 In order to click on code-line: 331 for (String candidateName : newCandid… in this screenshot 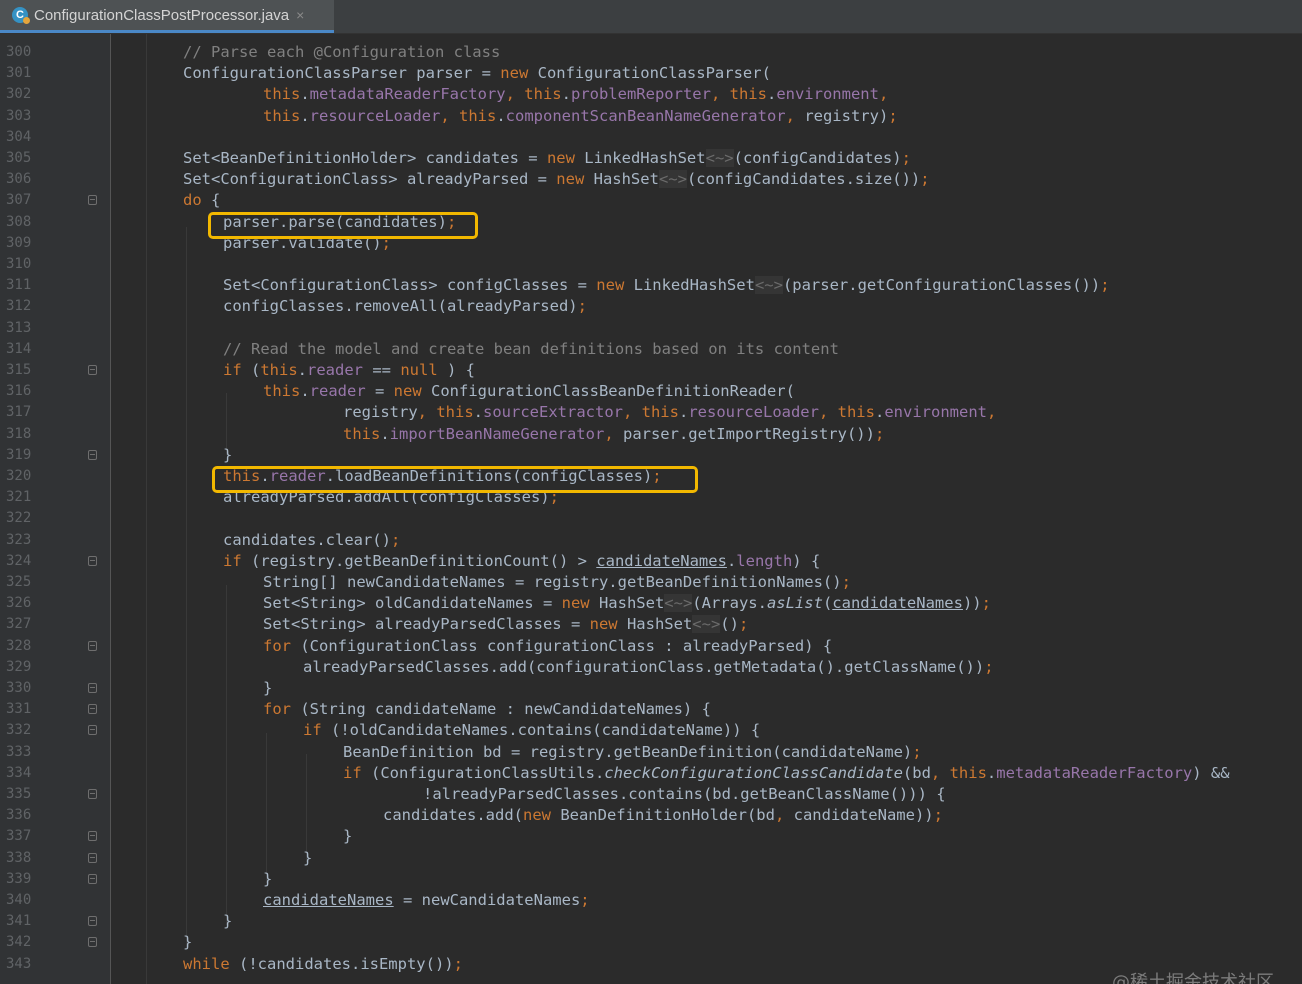, I will do `click(651, 709)`.